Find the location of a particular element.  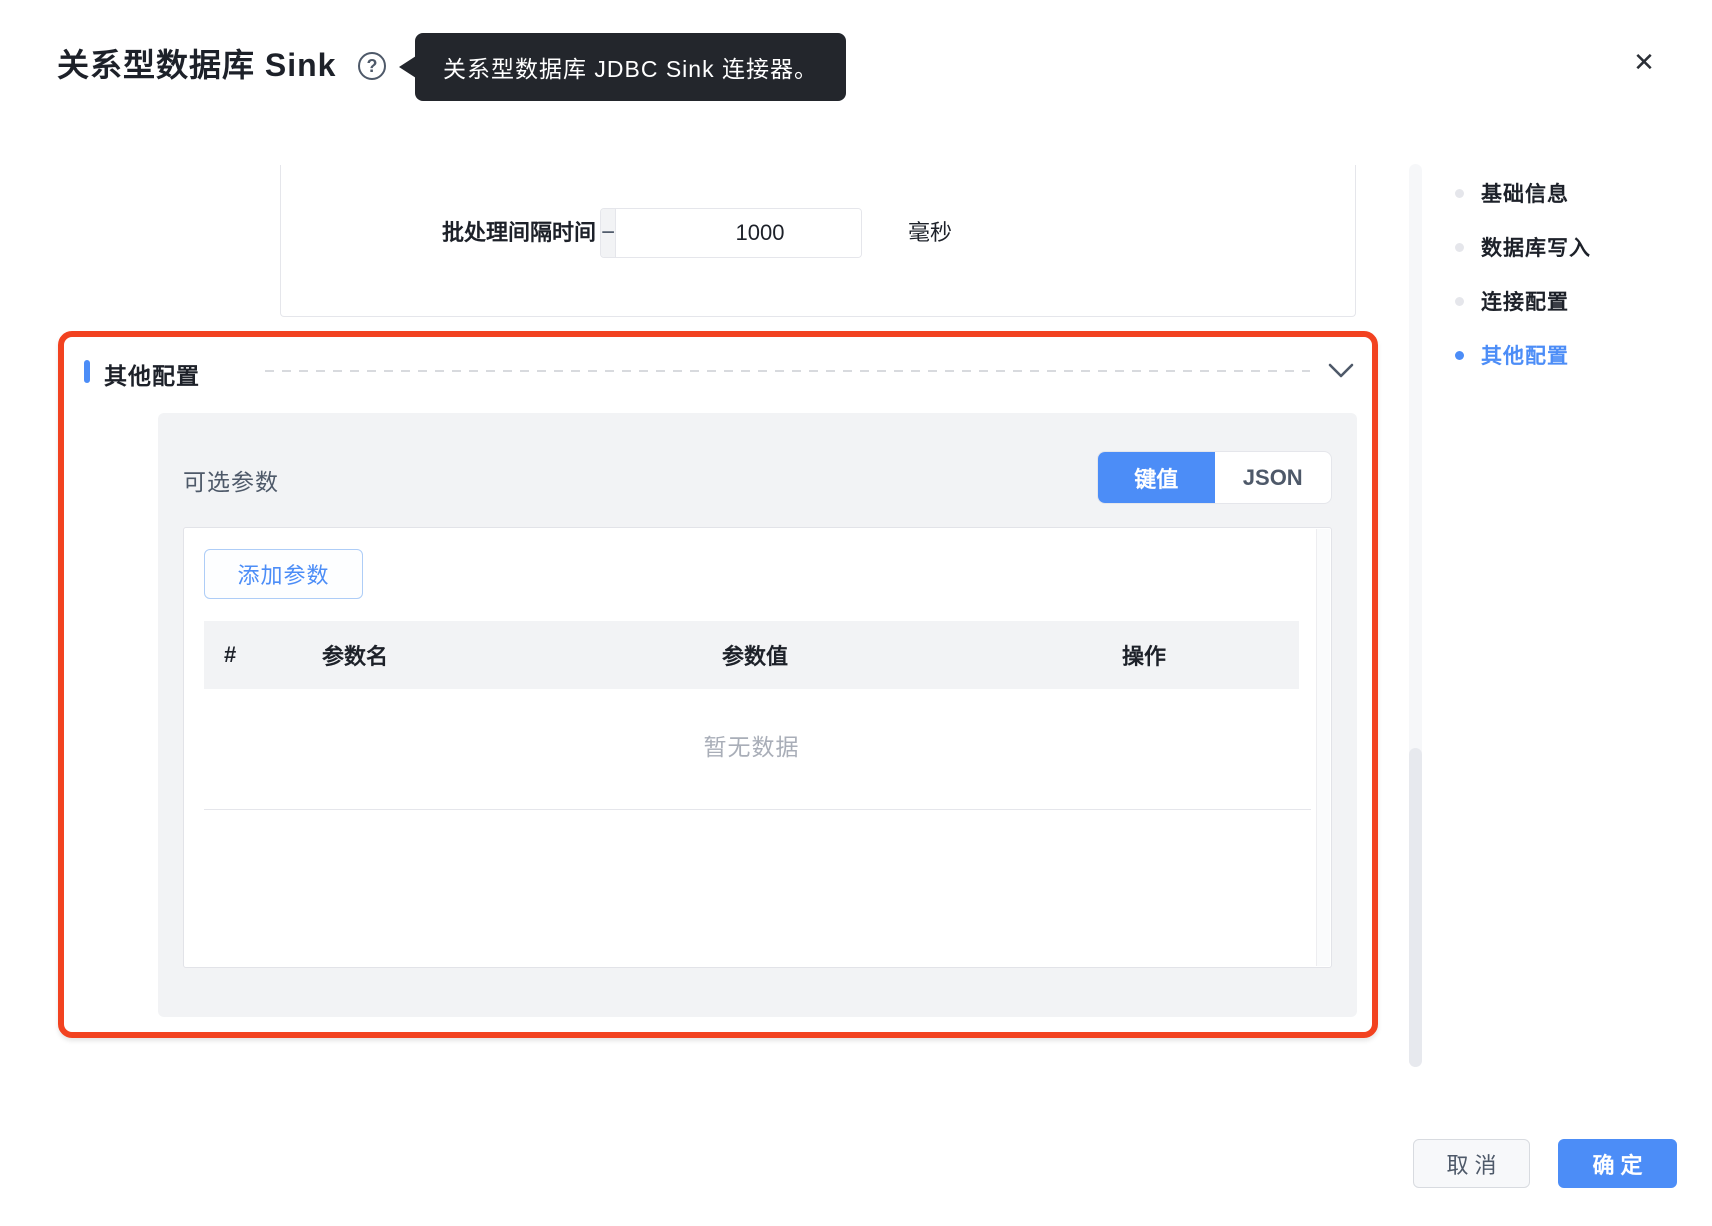

batch-interval-stepper: − + is located at coordinates (731, 233).